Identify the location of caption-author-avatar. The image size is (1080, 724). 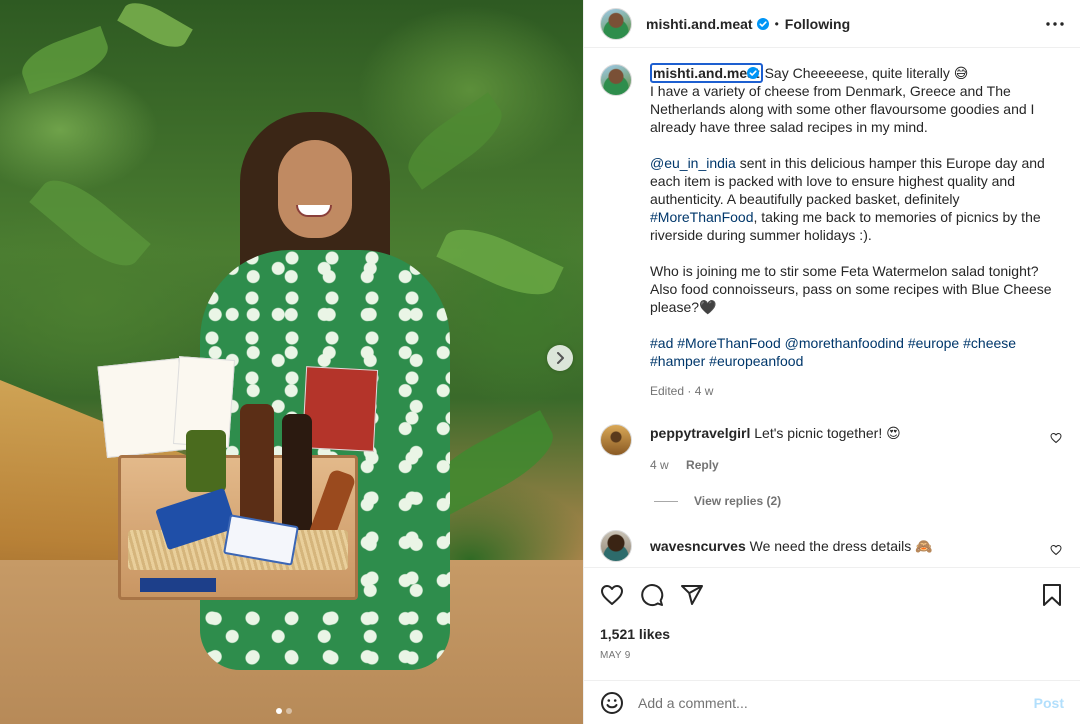
(616, 80).